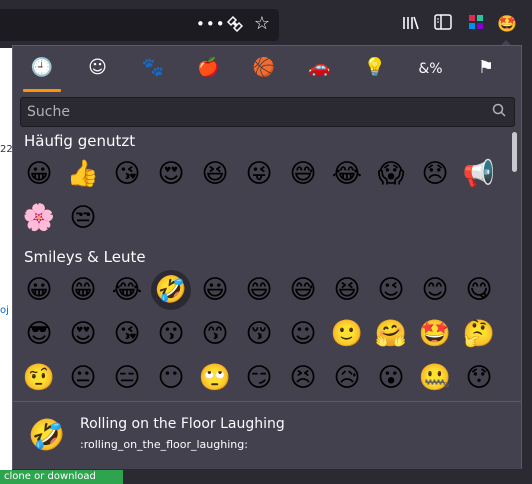 Image resolution: width=532 pixels, height=484 pixels. I want to click on tab-activities: 🏀, so click(264, 69).